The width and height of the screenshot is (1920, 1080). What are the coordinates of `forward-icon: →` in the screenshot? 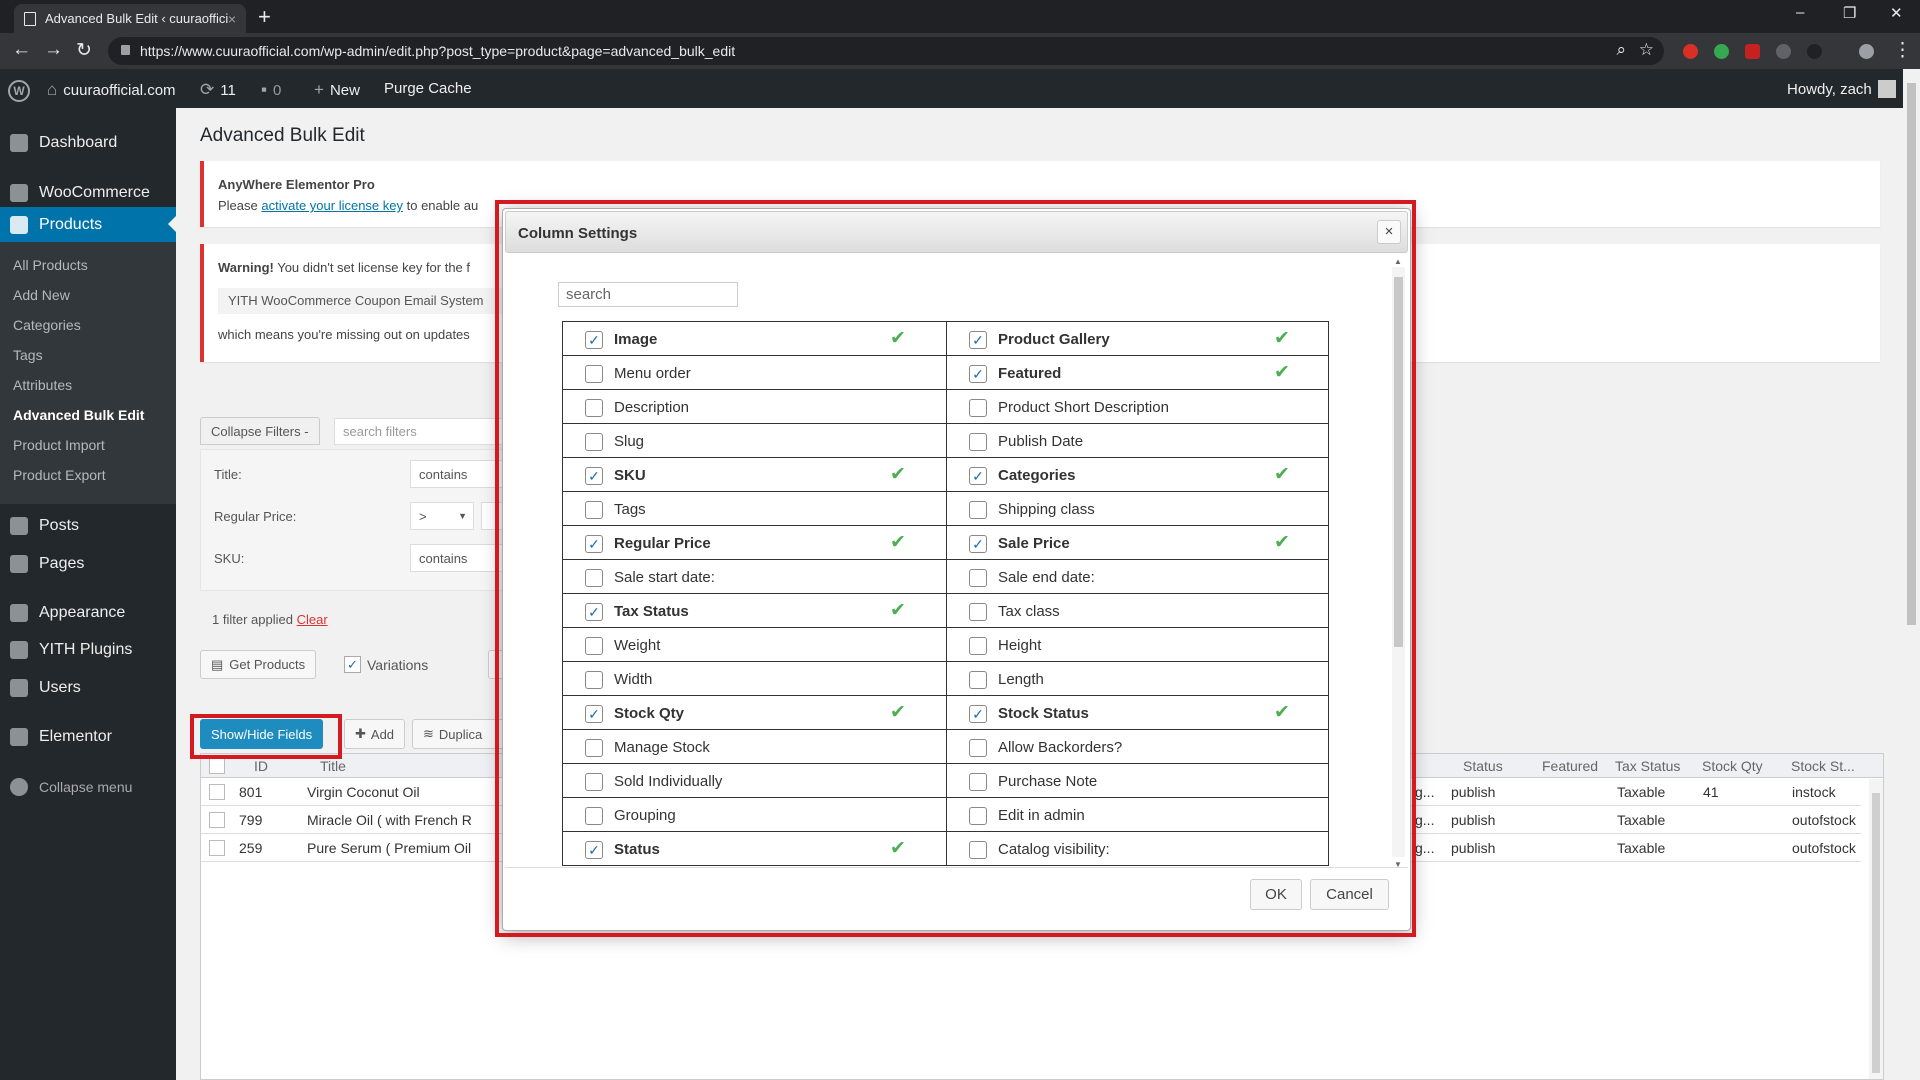 It's located at (53, 50).